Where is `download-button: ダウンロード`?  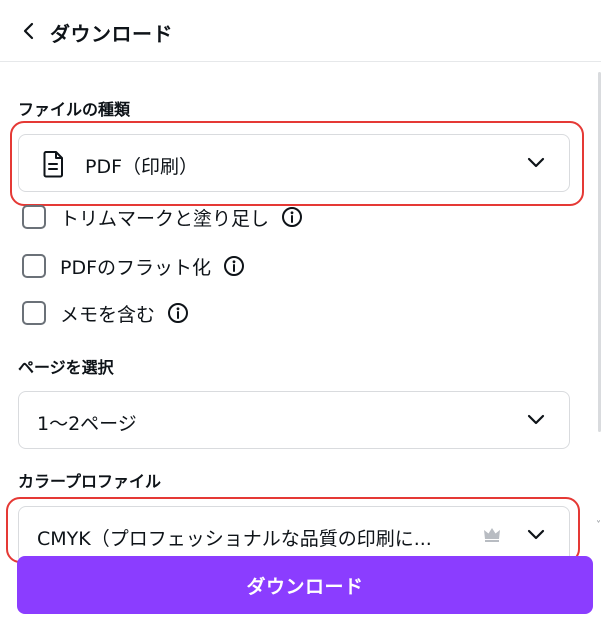
download-button: ダウンロード is located at coordinates (305, 585).